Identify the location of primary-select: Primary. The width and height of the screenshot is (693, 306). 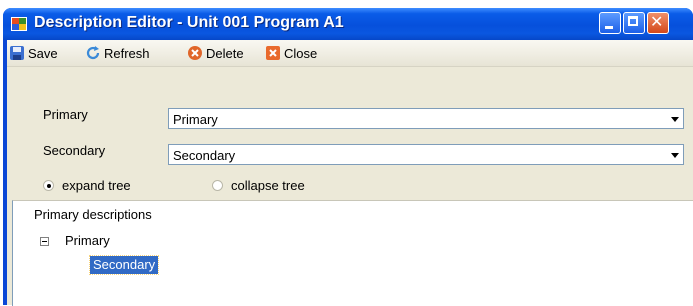
(426, 118).